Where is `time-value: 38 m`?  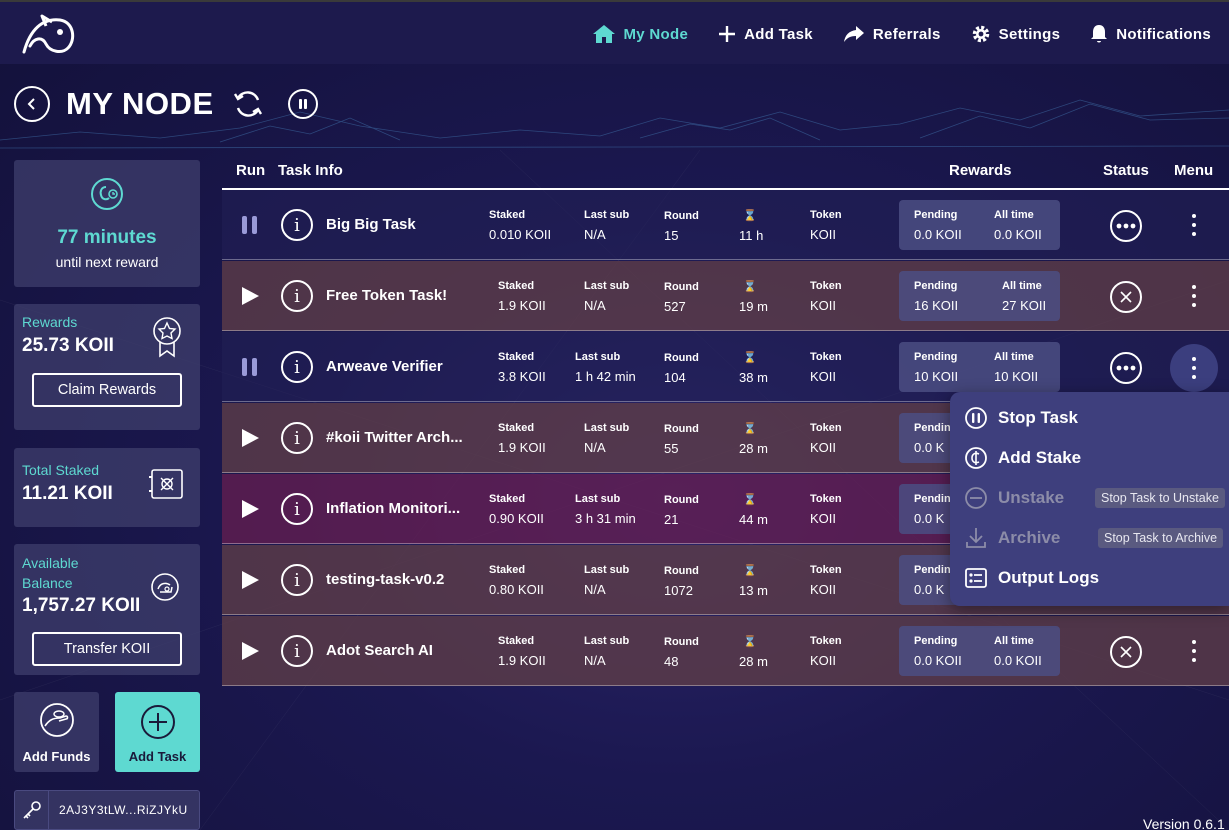 time-value: 38 m is located at coordinates (753, 377).